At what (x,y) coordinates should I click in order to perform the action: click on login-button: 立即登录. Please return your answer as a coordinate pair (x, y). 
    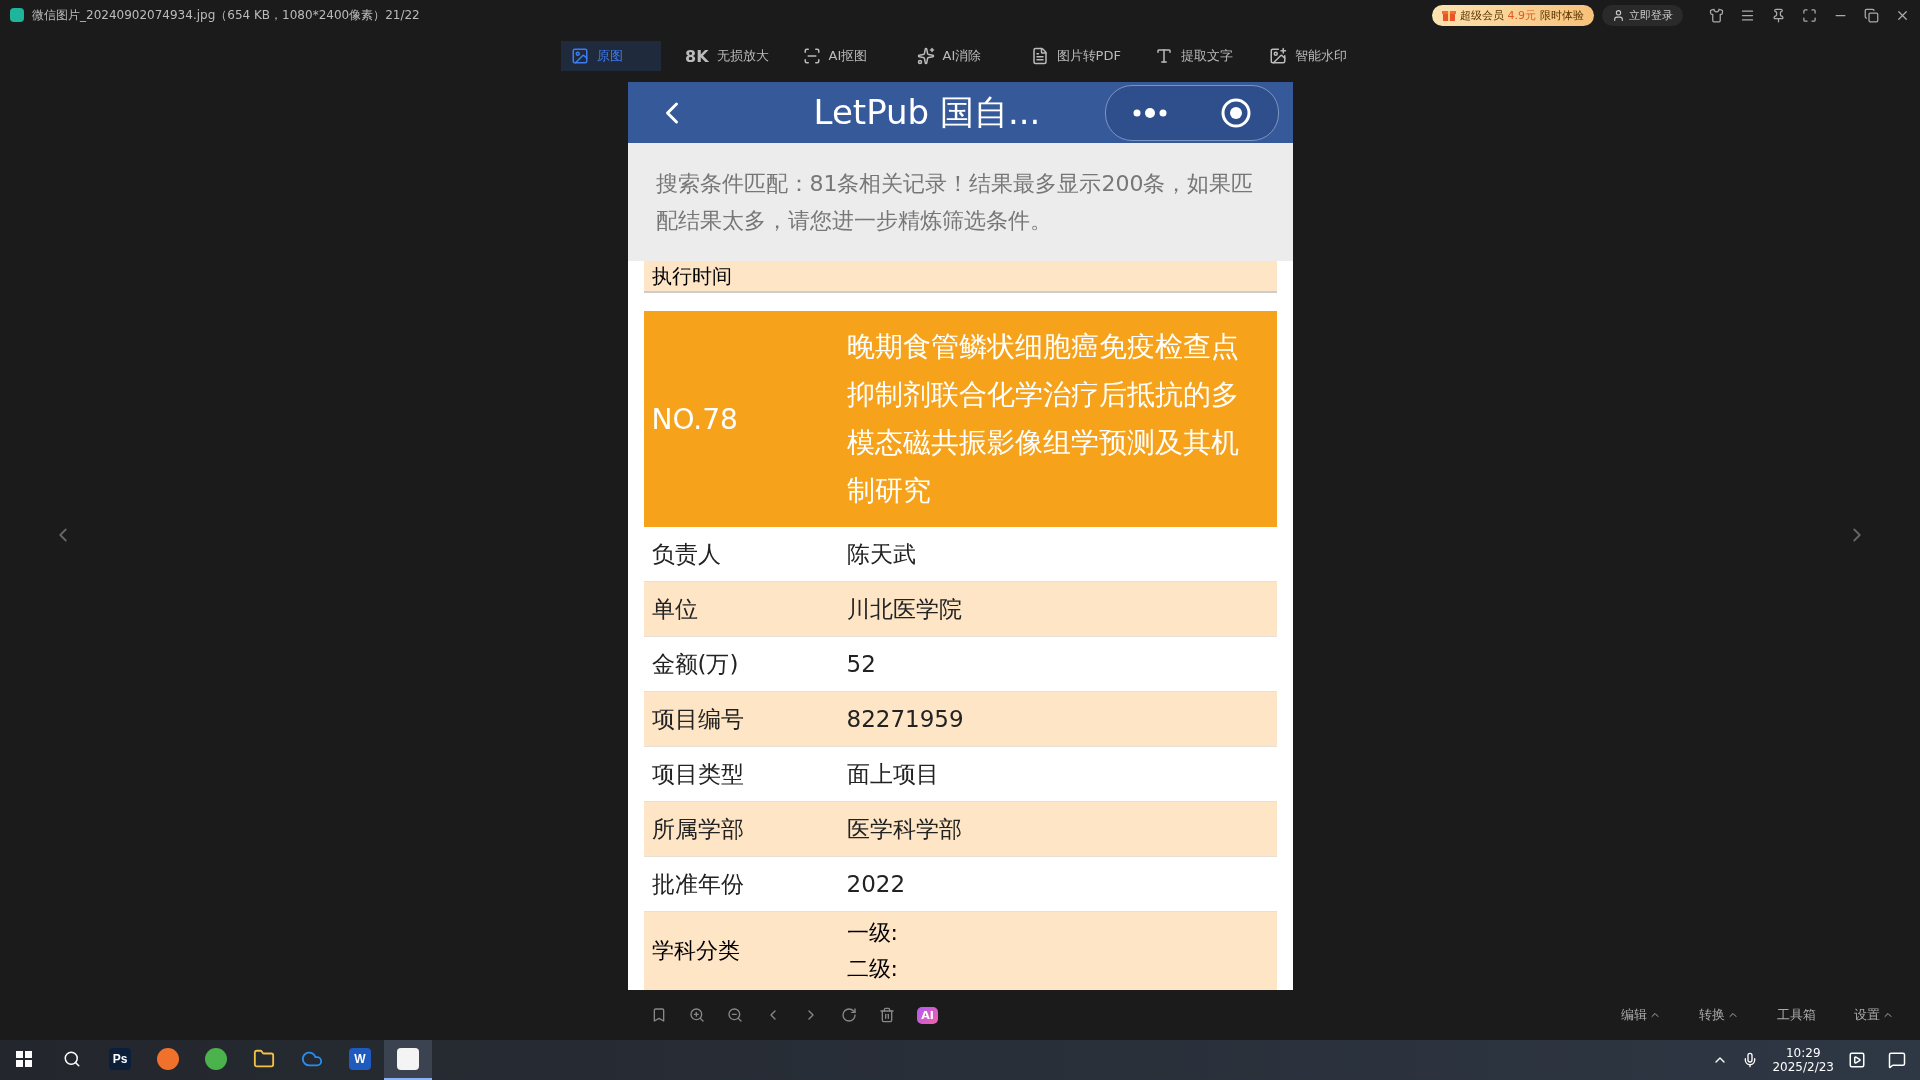
    Looking at the image, I should click on (1642, 15).